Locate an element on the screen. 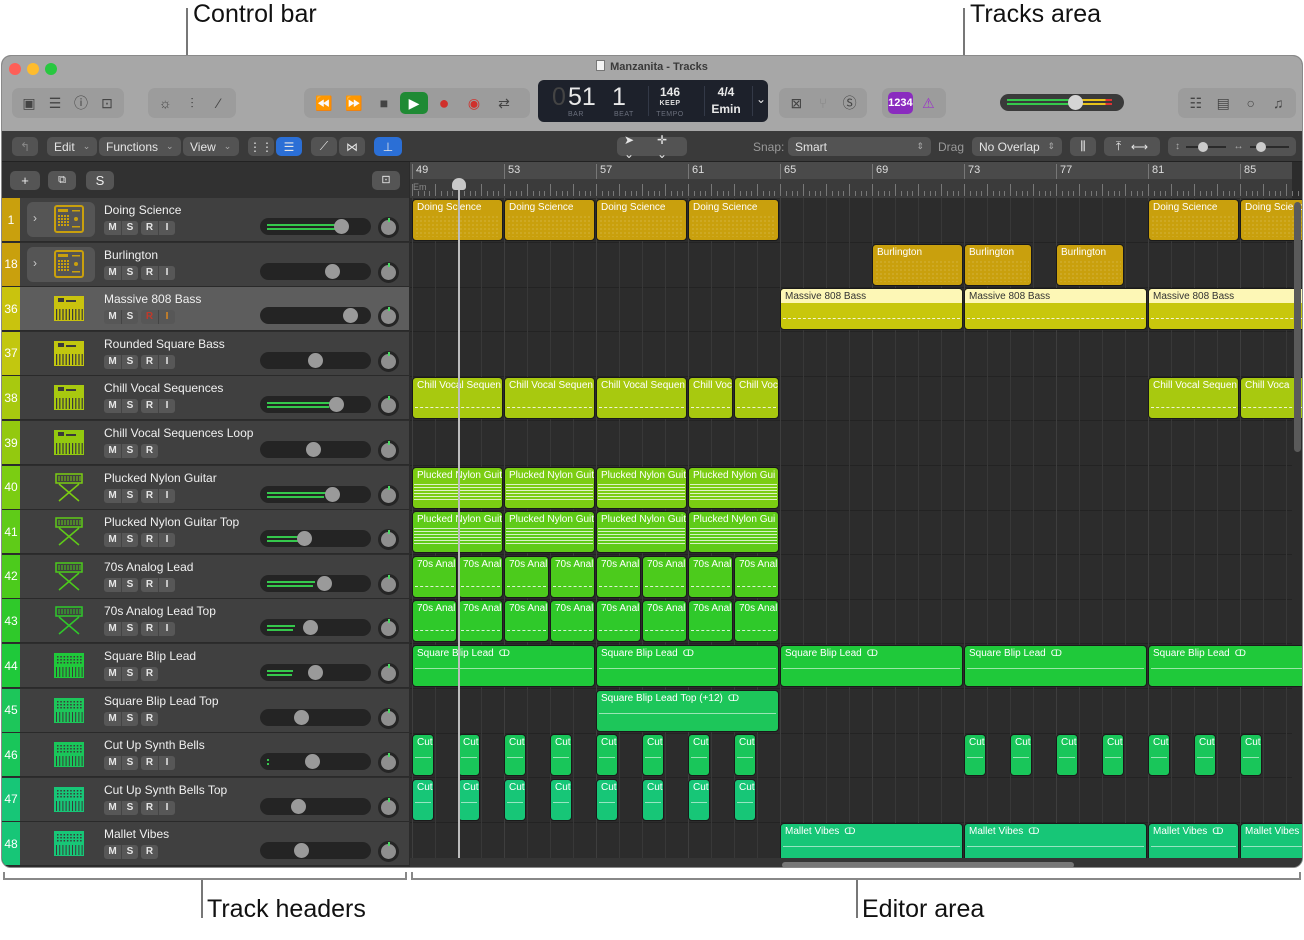 The width and height of the screenshot is (1304, 940). notepad-icon: ▤ is located at coordinates (1224, 103).